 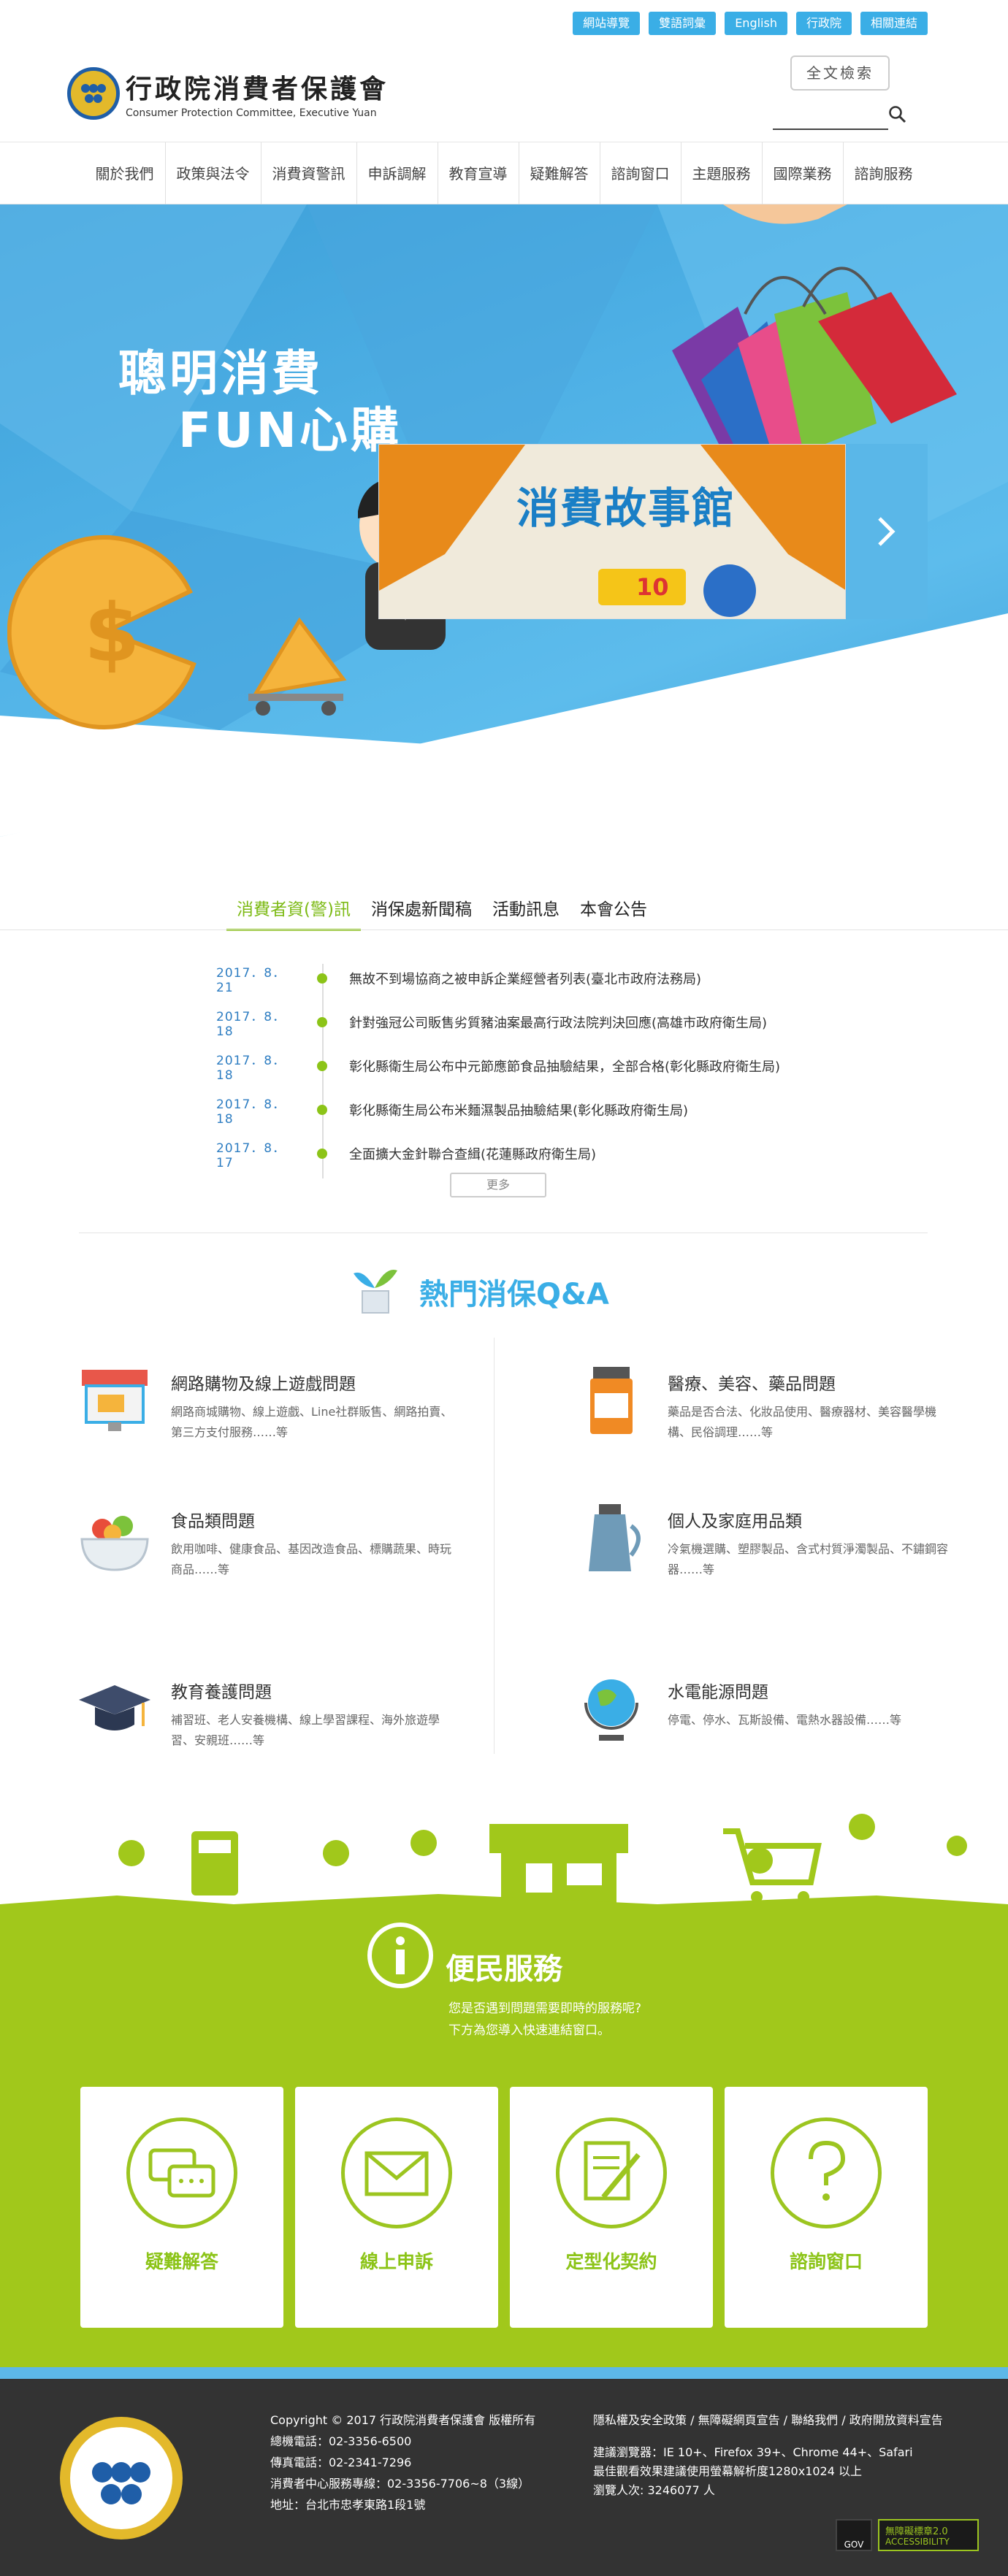 I want to click on service-card-contracts: 定型化契約, so click(x=611, y=2207).